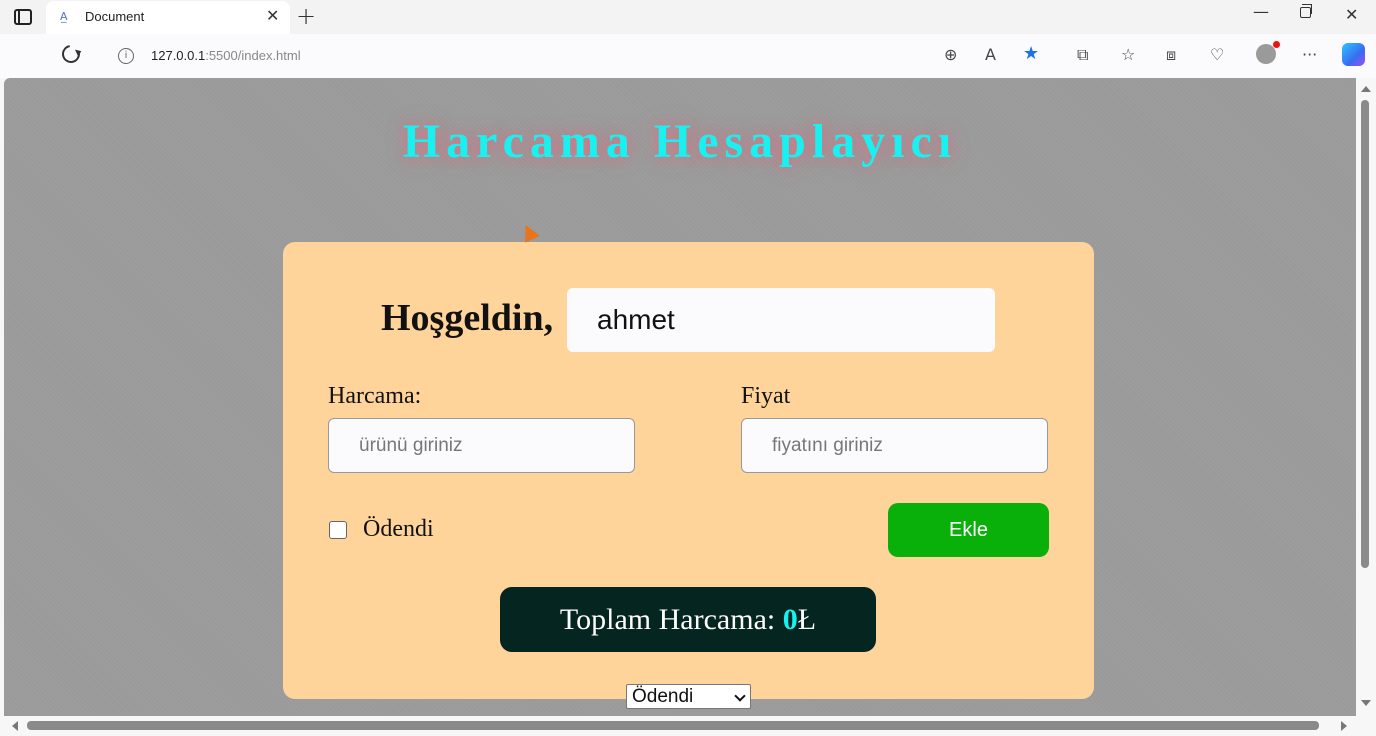  I want to click on new-tab-icon: +, so click(306, 16).